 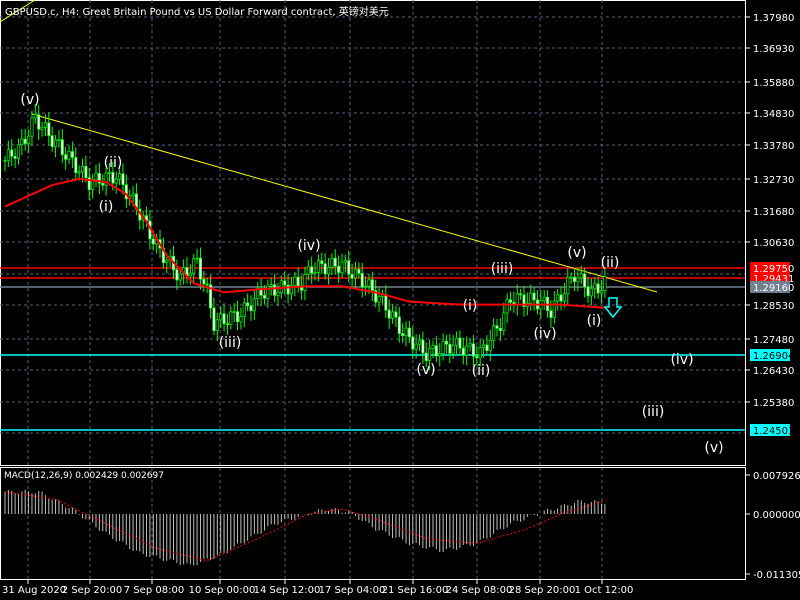 I want to click on price-scale-label: 1.31680, so click(x=773, y=212).